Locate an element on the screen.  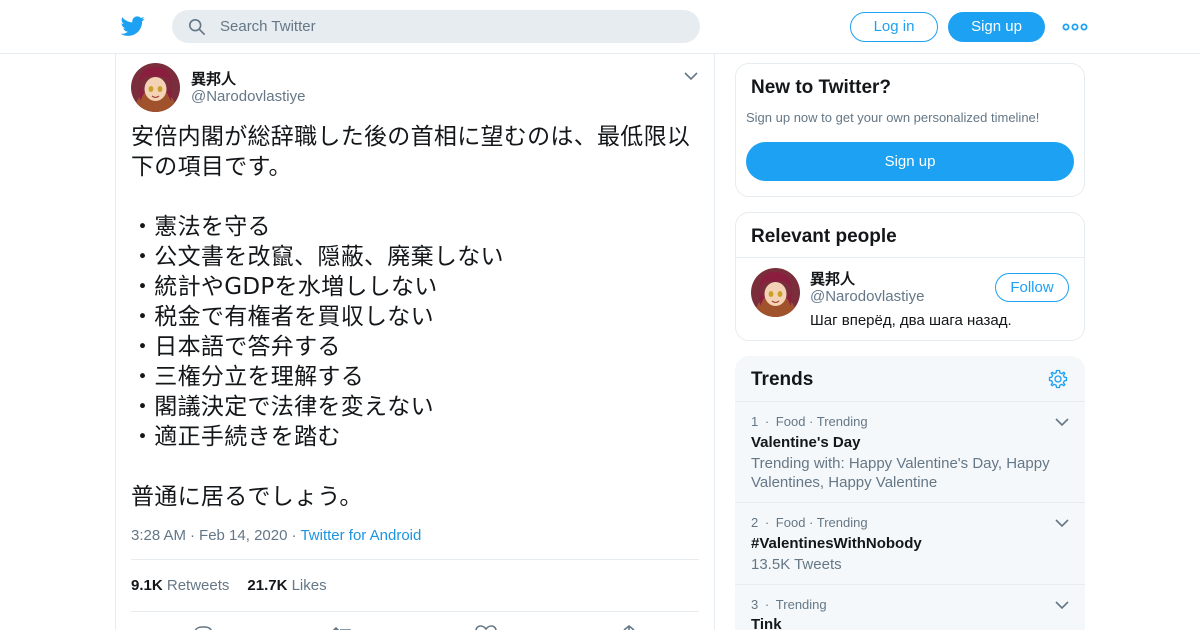
trend-meta: 3 · Trending is located at coordinates (789, 604).